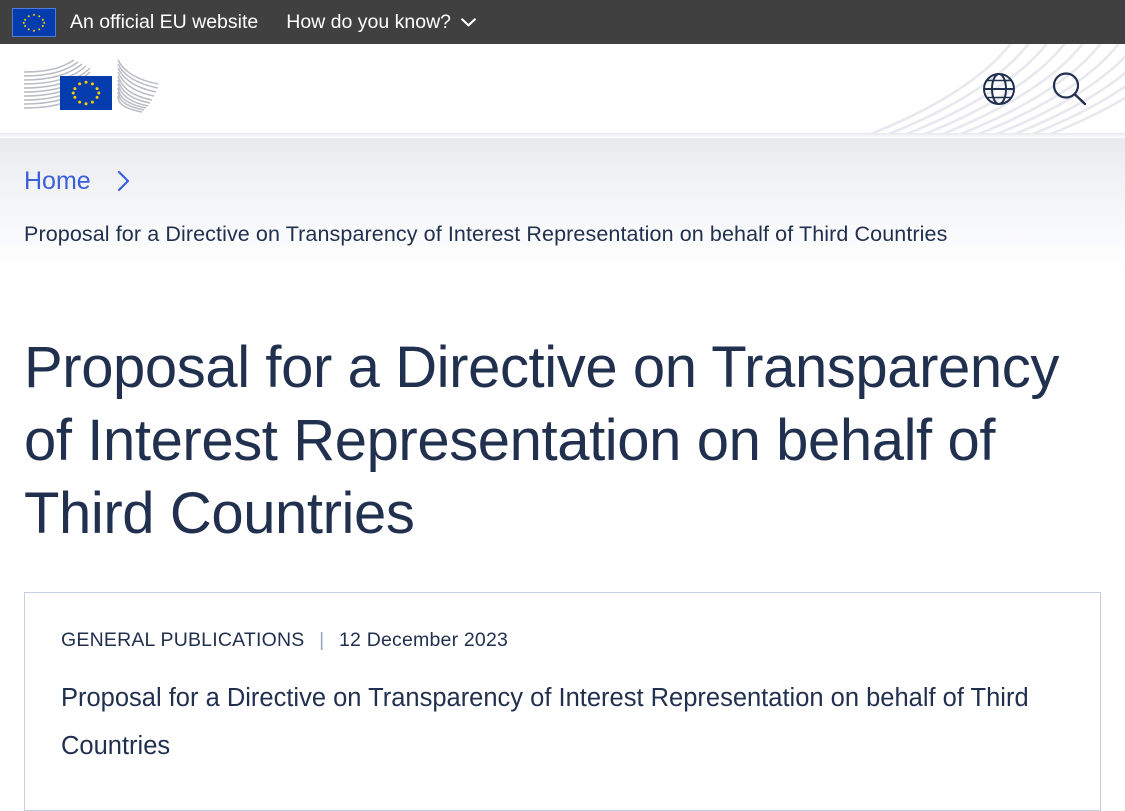  I want to click on official-website-label: An official EU website, so click(164, 21).